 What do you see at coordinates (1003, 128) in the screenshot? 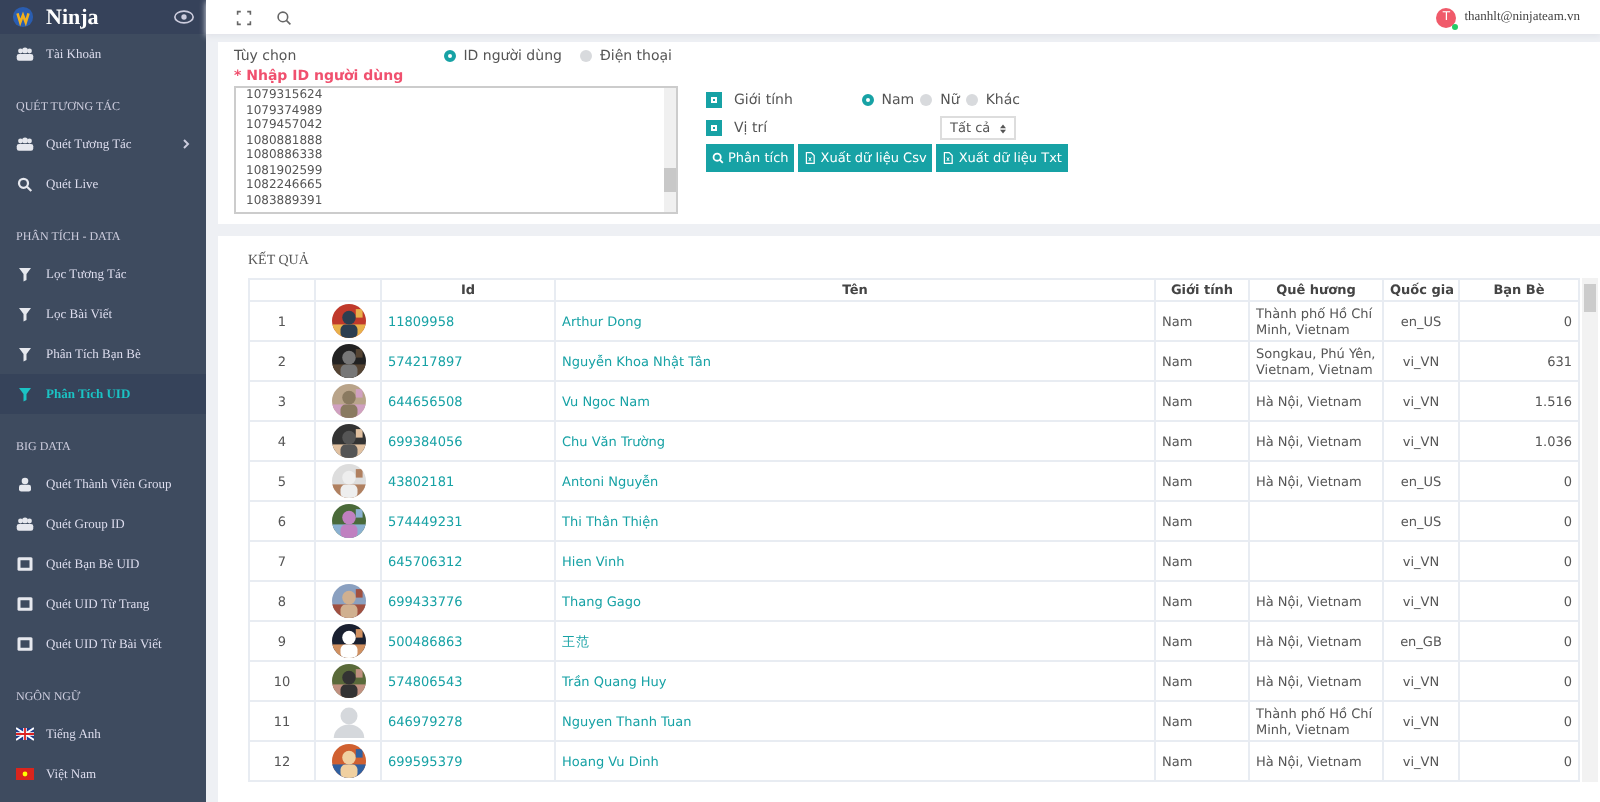
I see `sort-arrows-icon` at bounding box center [1003, 128].